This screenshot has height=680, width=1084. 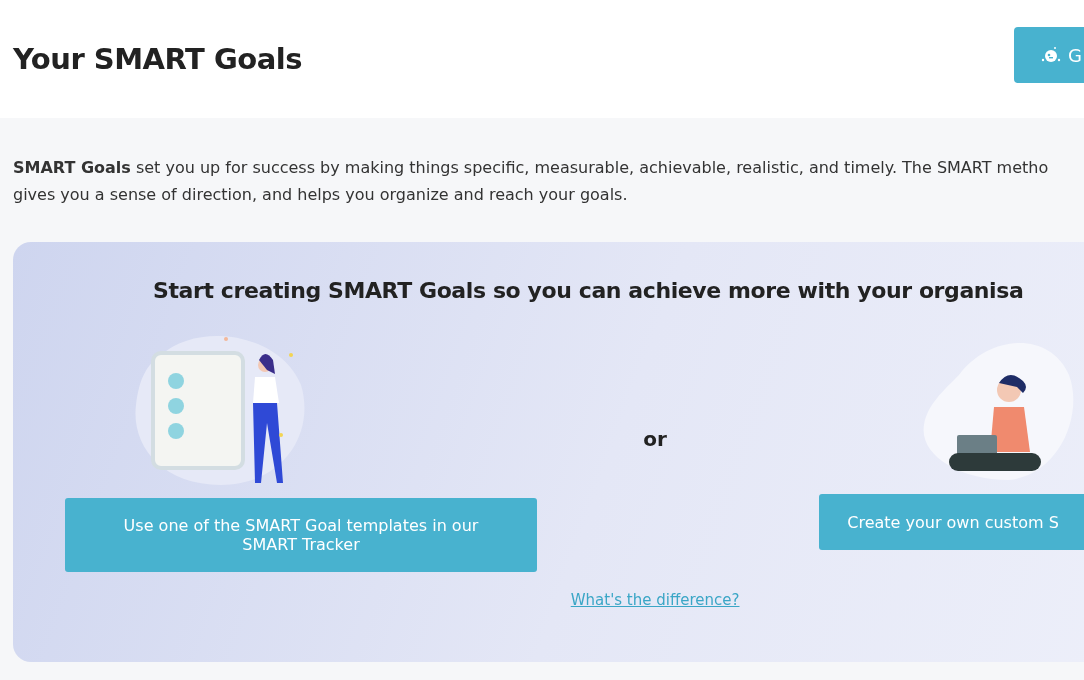 I want to click on page-title: Your SMART Goals, so click(x=157, y=59).